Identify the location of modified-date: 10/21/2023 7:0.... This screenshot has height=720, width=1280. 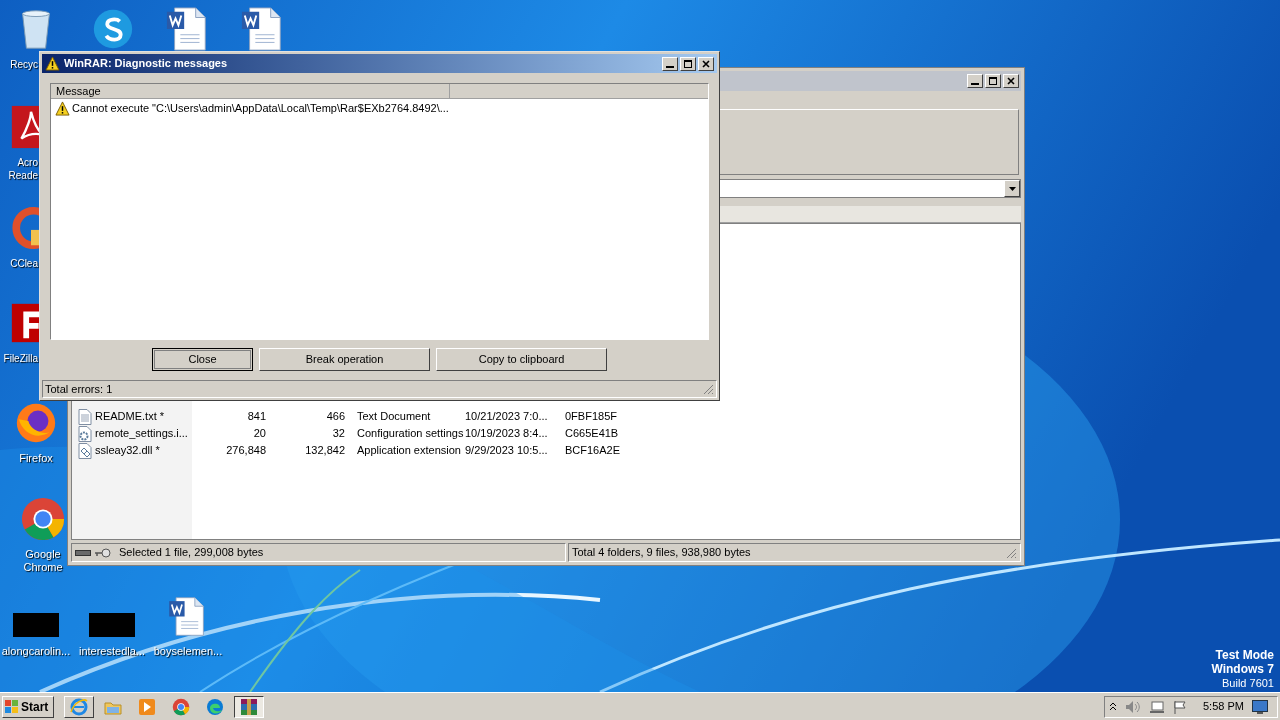
(507, 417).